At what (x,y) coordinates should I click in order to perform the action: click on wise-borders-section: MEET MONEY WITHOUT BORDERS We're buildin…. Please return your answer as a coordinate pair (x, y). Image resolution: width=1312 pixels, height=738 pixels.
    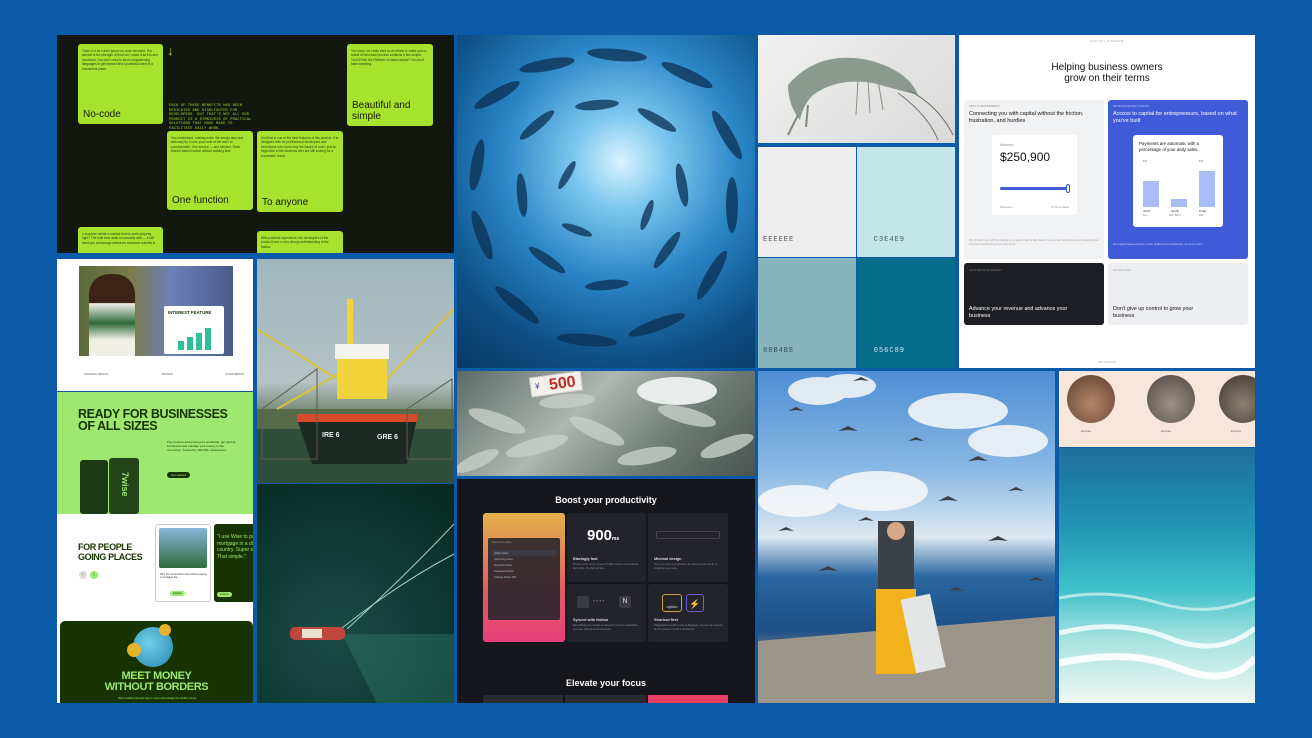
    Looking at the image, I should click on (155, 662).